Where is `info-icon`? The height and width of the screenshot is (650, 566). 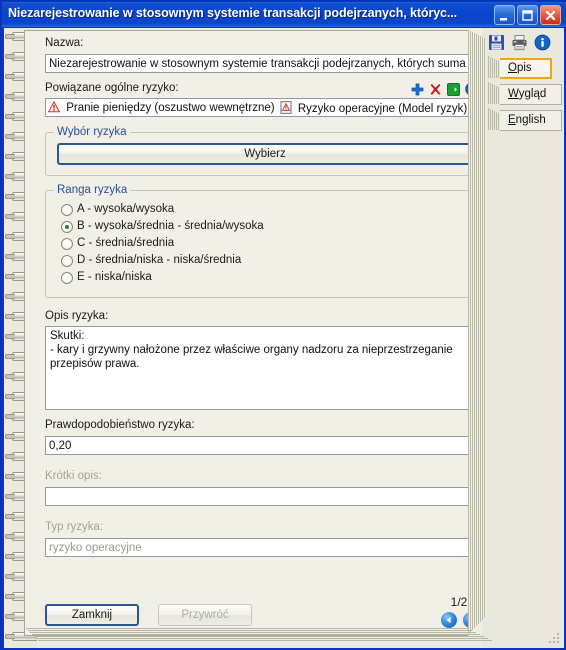 info-icon is located at coordinates (542, 44).